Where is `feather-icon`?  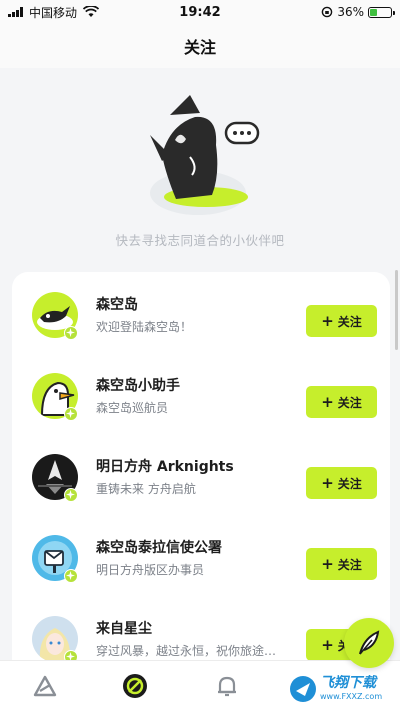
feather-icon is located at coordinates (369, 642).